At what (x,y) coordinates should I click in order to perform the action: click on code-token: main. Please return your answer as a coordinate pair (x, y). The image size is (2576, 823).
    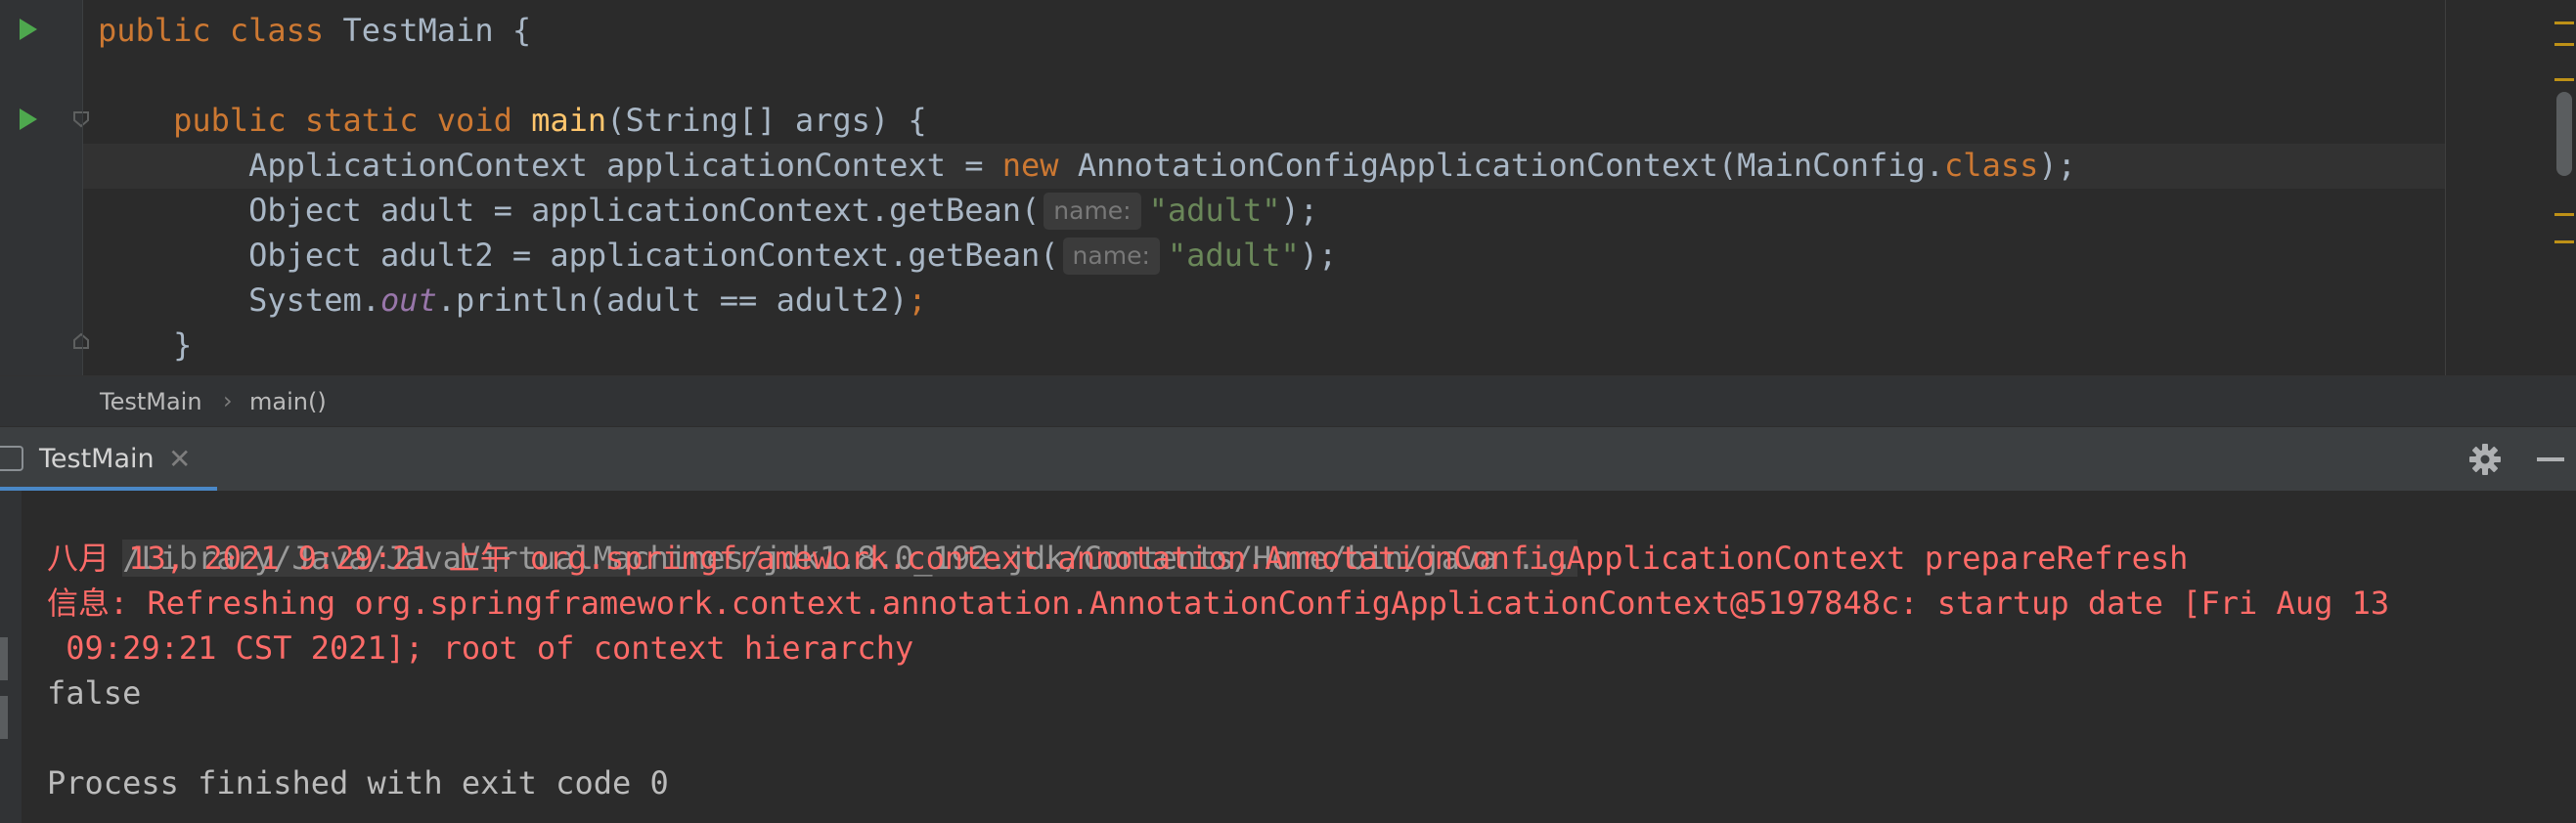
    Looking at the image, I should click on (569, 120).